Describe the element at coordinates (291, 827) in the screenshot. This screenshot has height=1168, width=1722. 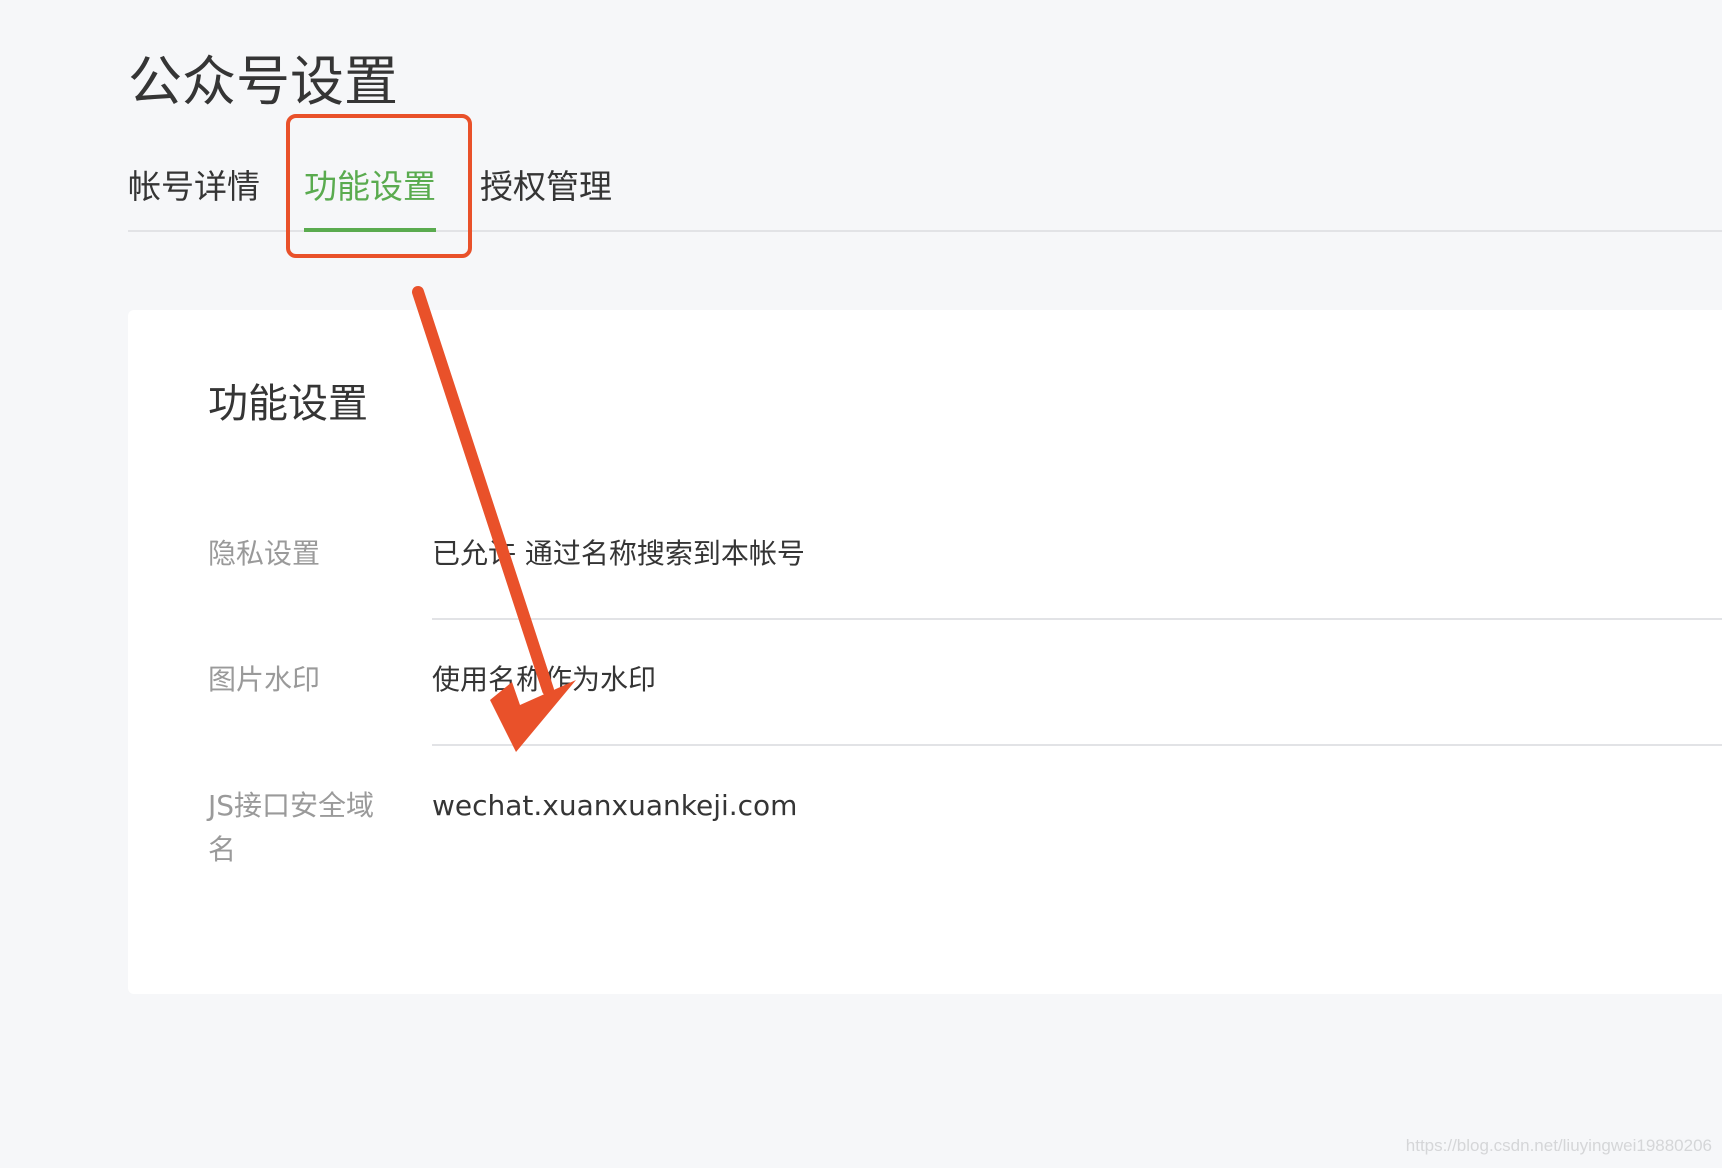
I see `js-domain-label: JS接口安全域名` at that location.